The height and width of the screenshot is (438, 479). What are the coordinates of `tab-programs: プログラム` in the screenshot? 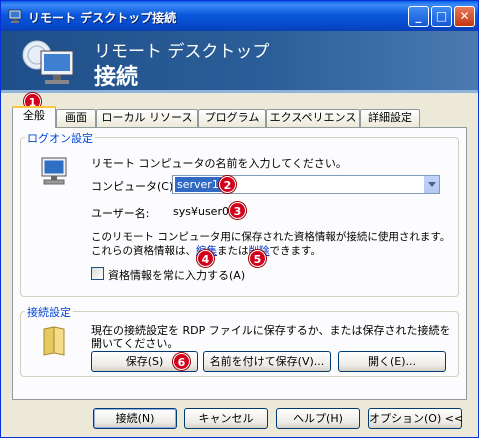 It's located at (232, 118).